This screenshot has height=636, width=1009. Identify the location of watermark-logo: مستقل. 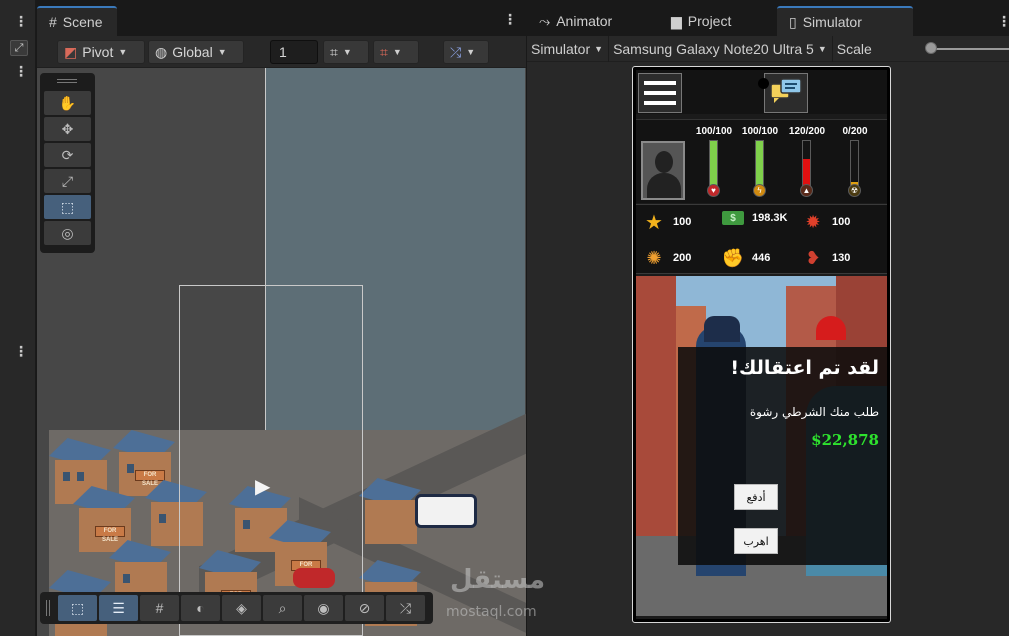
(498, 580).